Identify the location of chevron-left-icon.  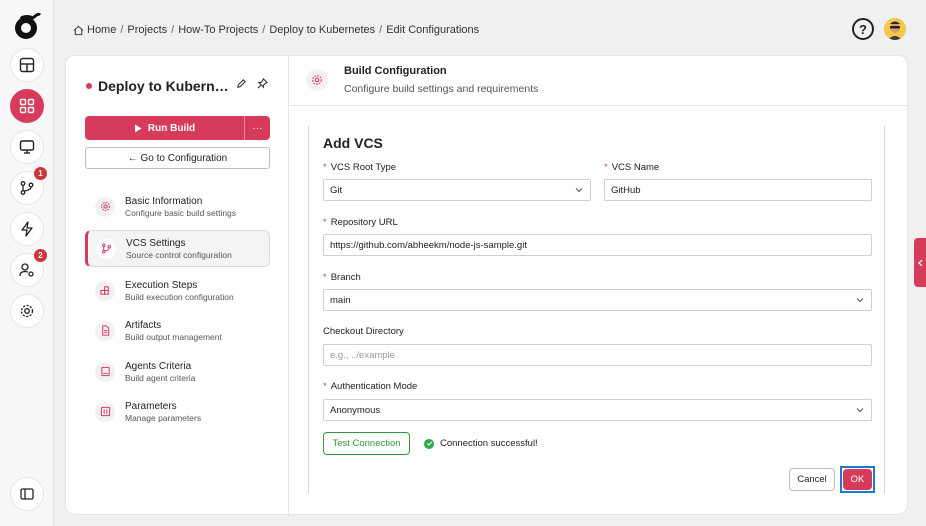
(919, 262).